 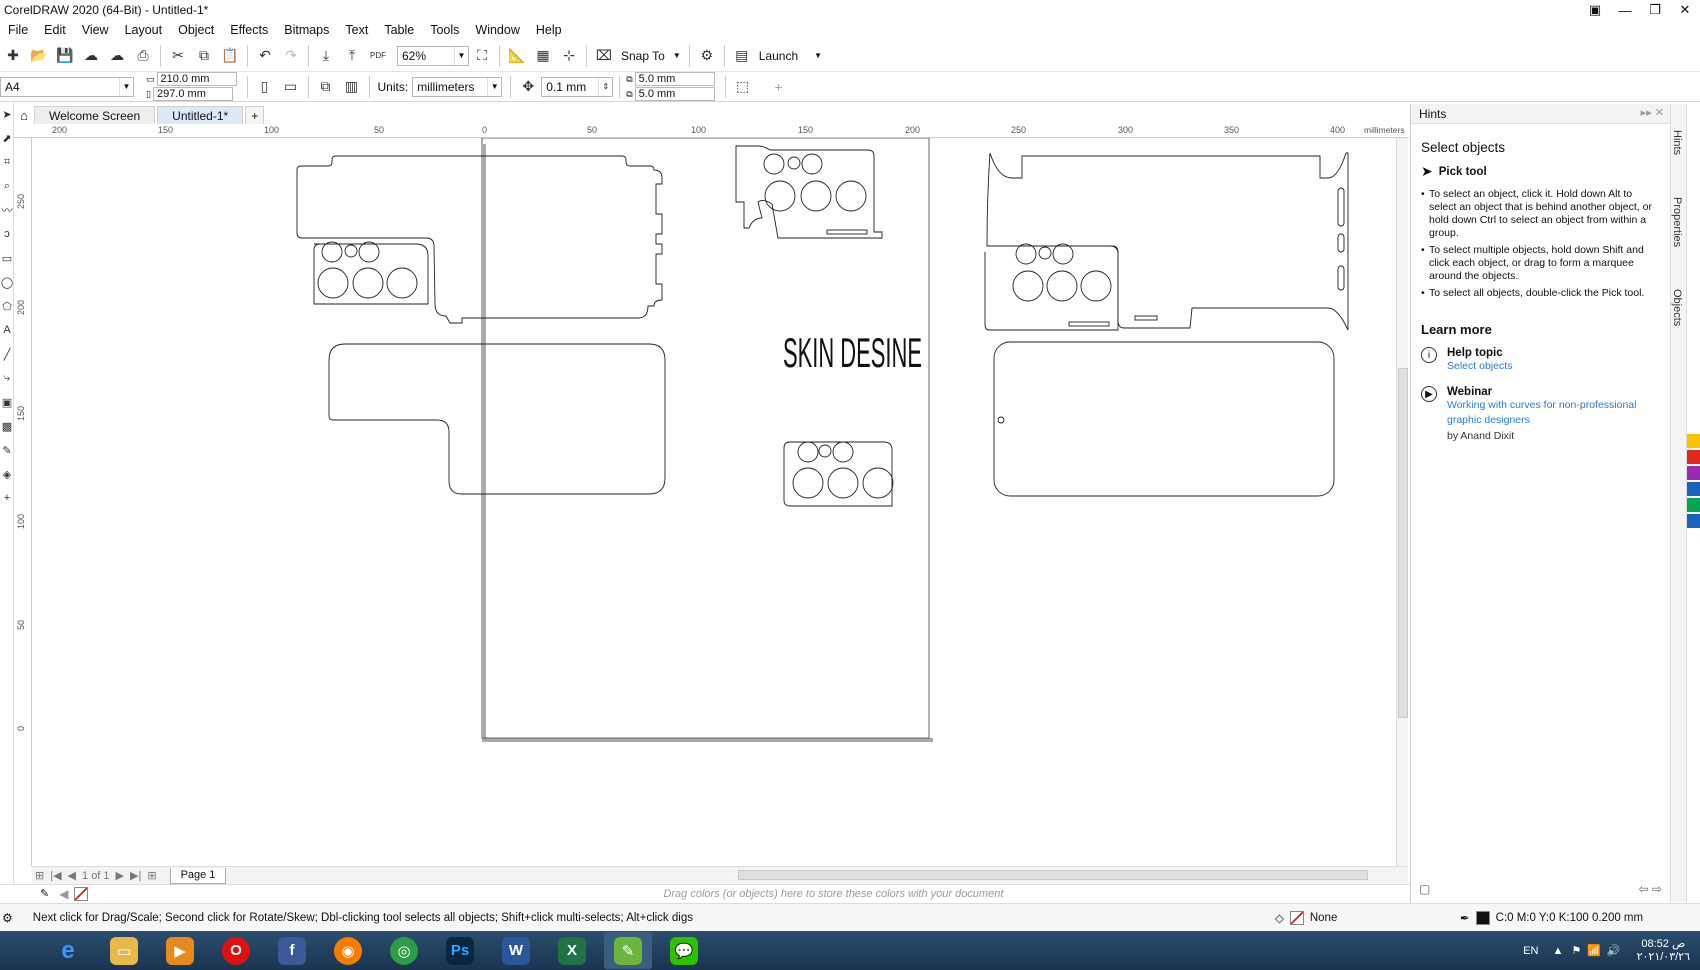 I want to click on menu-edit: Edit, so click(x=55, y=30).